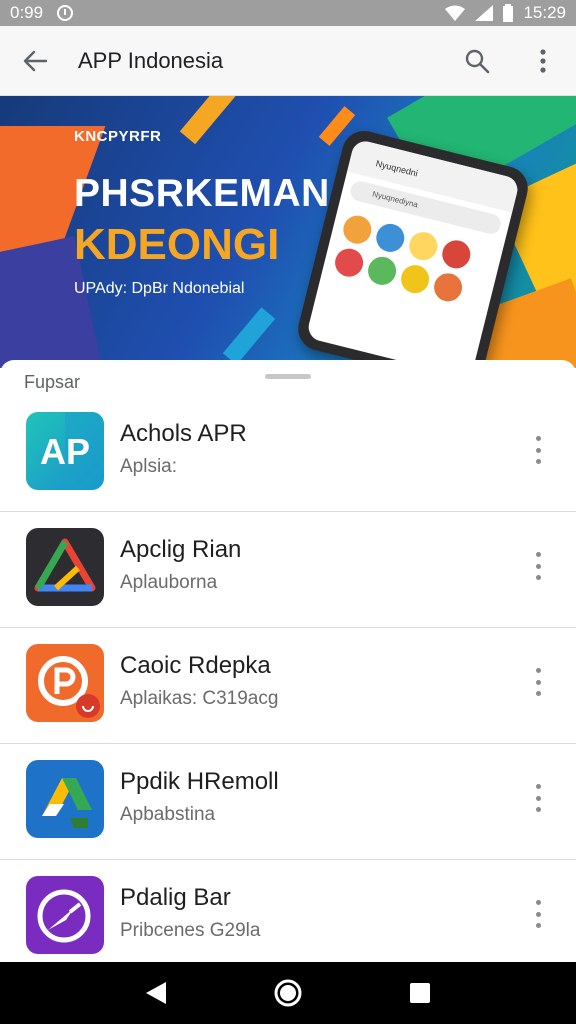 This screenshot has height=1024, width=576. Describe the element at coordinates (118, 136) in the screenshot. I see `banner-small-text: KNCPYRFR` at that location.